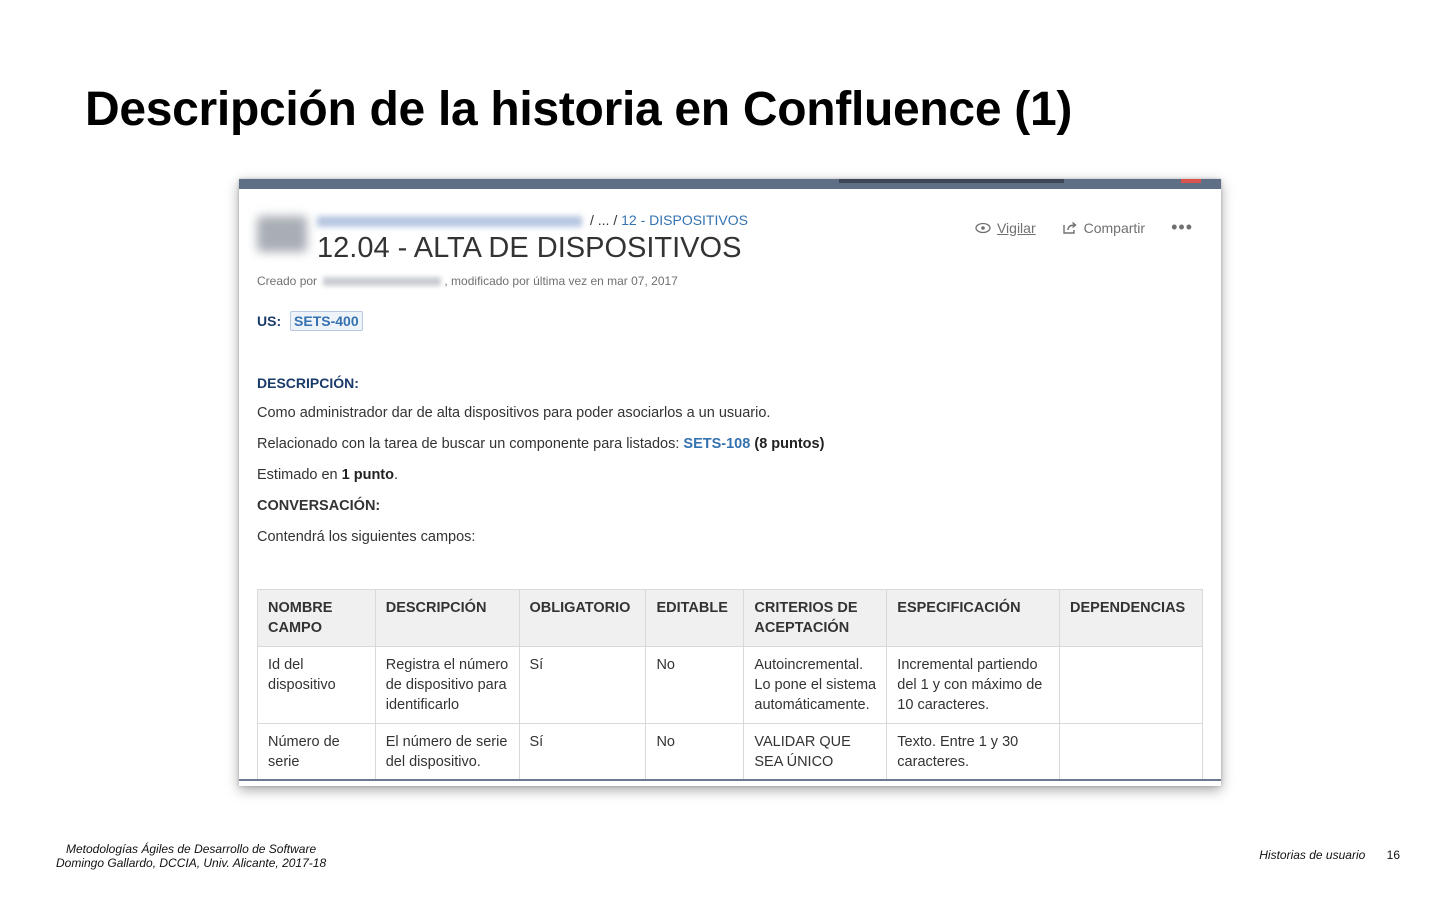 The height and width of the screenshot is (900, 1440). What do you see at coordinates (308, 383) in the screenshot?
I see `description-heading: DESCRIPCIÓN:` at bounding box center [308, 383].